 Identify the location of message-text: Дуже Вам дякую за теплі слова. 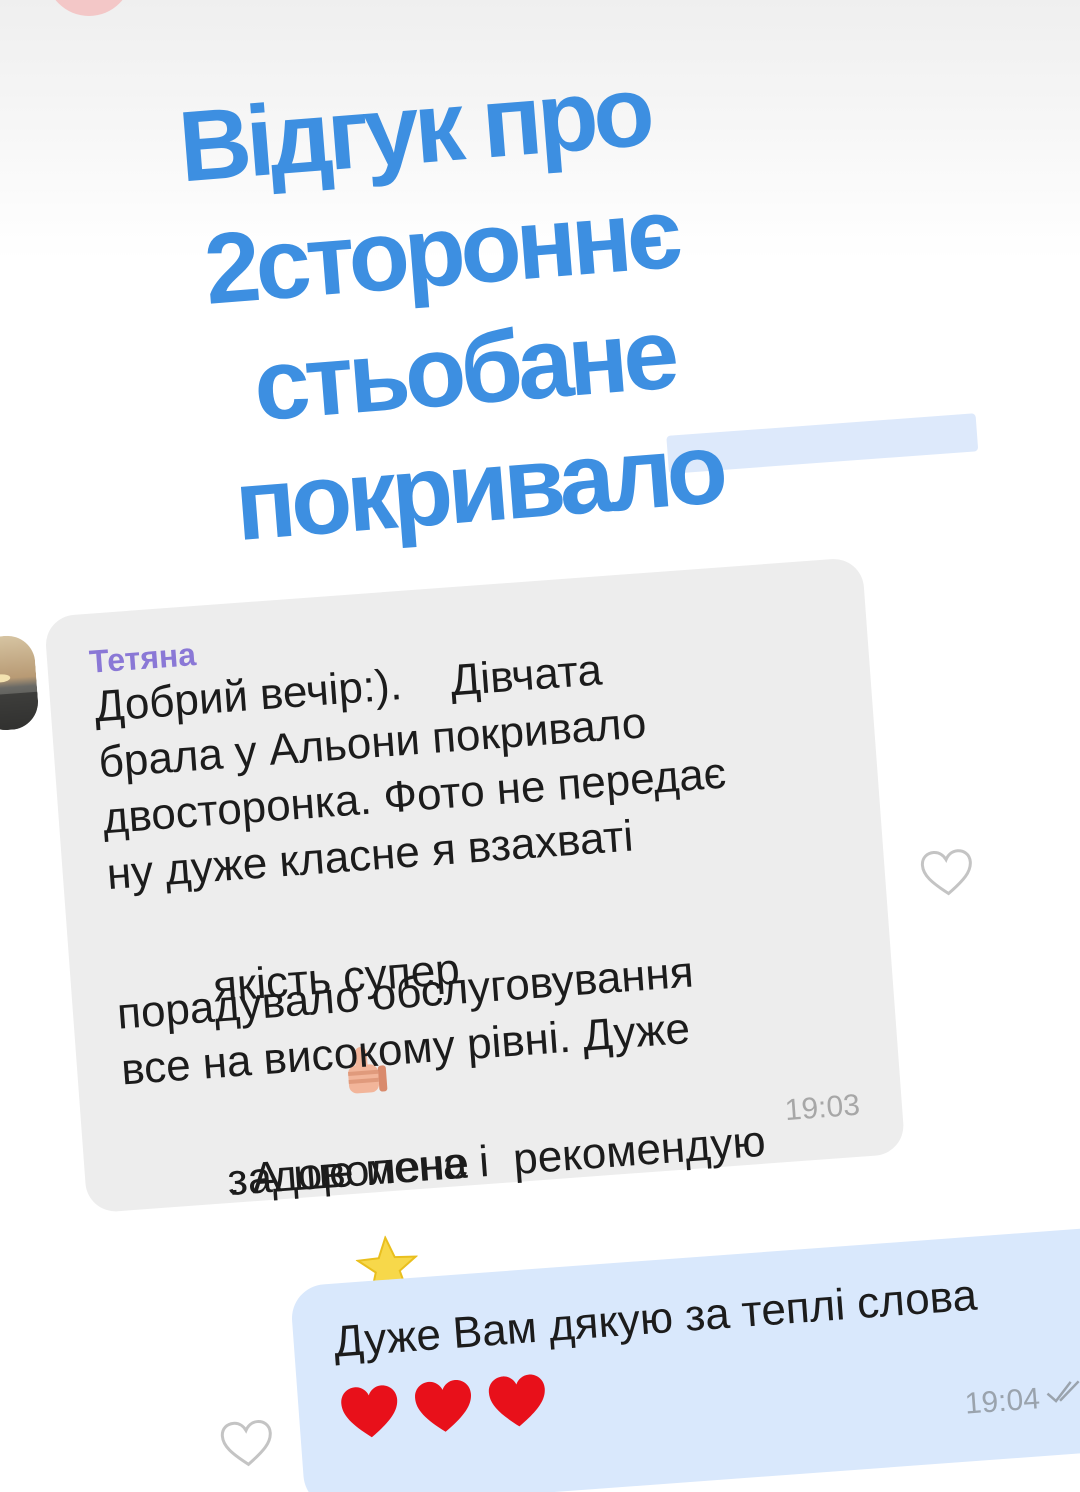
(655, 1318).